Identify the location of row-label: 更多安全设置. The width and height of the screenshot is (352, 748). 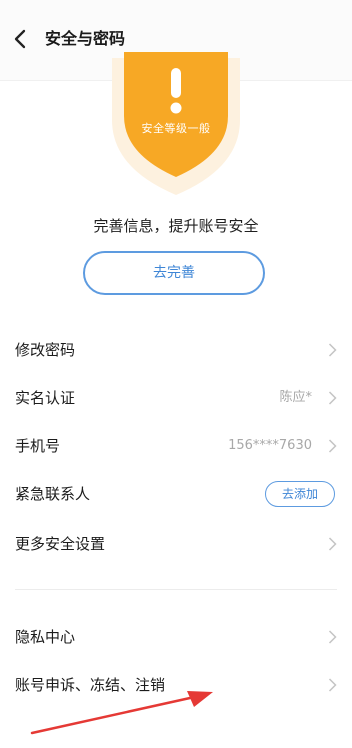
(60, 544).